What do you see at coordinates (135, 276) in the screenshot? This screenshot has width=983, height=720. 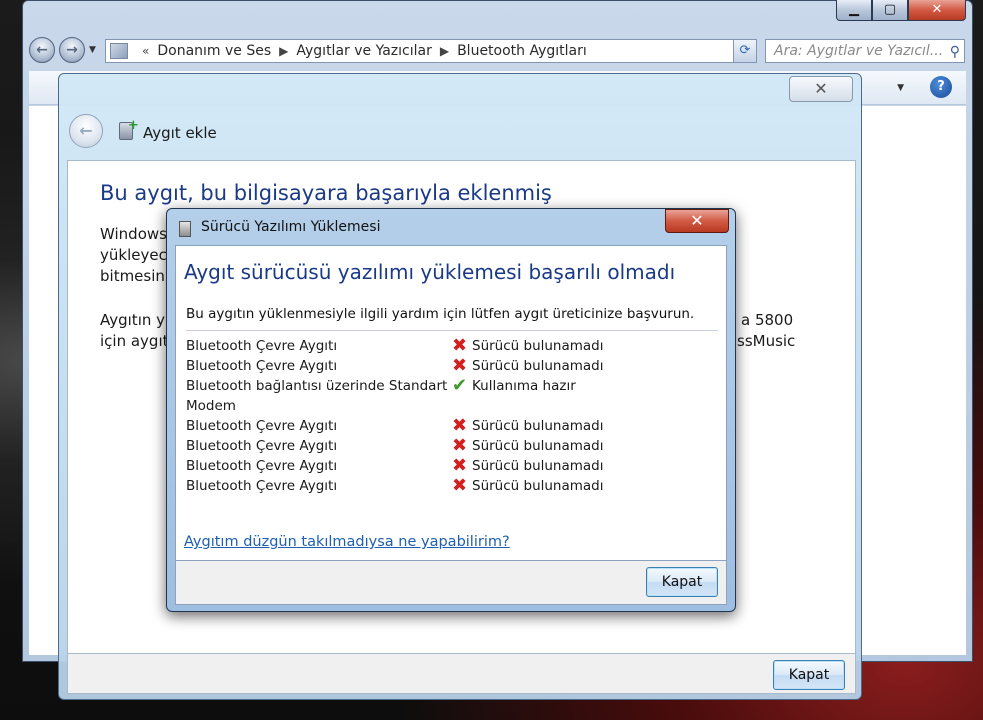 I see `wizard-text-line: bitmesini` at bounding box center [135, 276].